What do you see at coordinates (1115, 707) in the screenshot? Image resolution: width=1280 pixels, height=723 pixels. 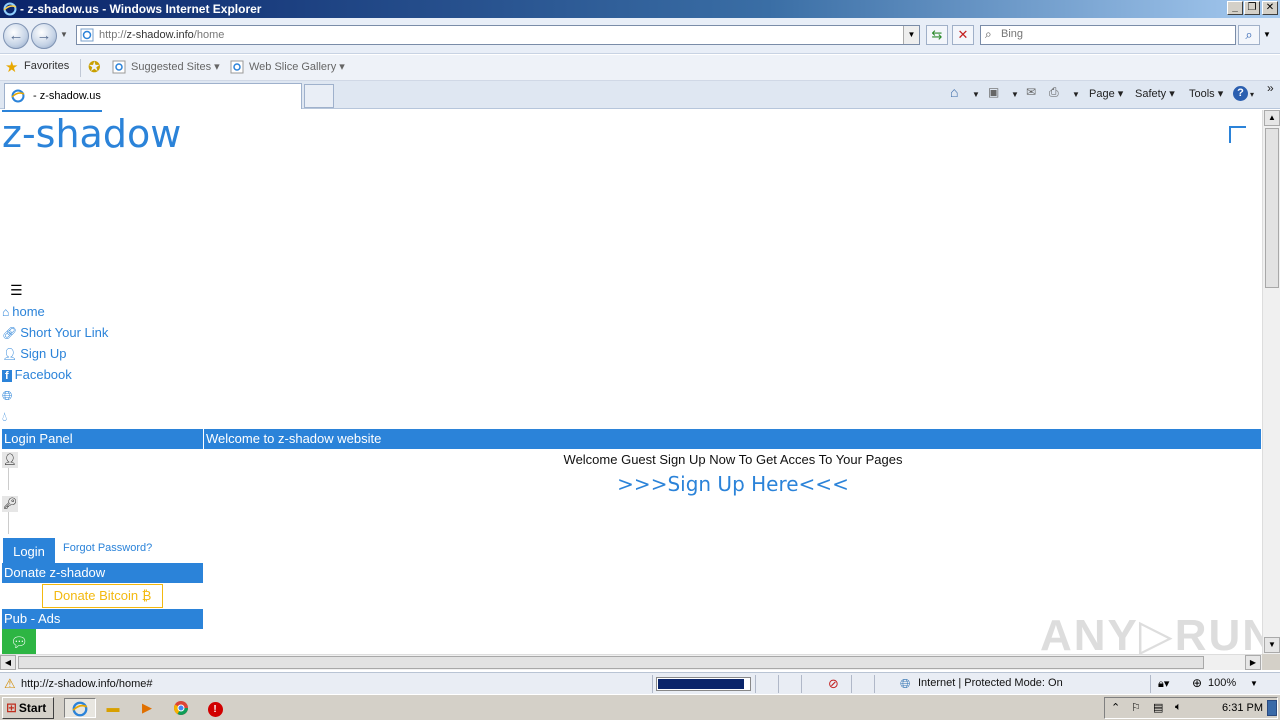 I see `tray-expand-icon: ⌃` at bounding box center [1115, 707].